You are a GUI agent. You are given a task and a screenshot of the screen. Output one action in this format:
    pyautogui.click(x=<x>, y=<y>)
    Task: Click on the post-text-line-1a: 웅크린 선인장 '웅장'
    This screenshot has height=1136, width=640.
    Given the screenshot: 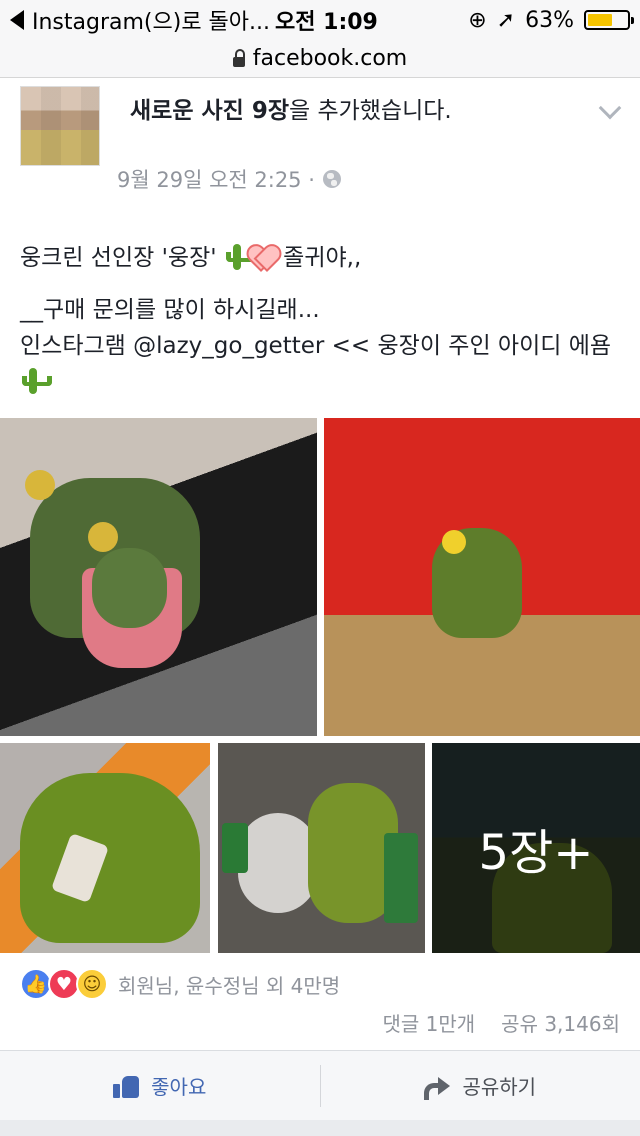 What is the action you would take?
    pyautogui.click(x=122, y=258)
    